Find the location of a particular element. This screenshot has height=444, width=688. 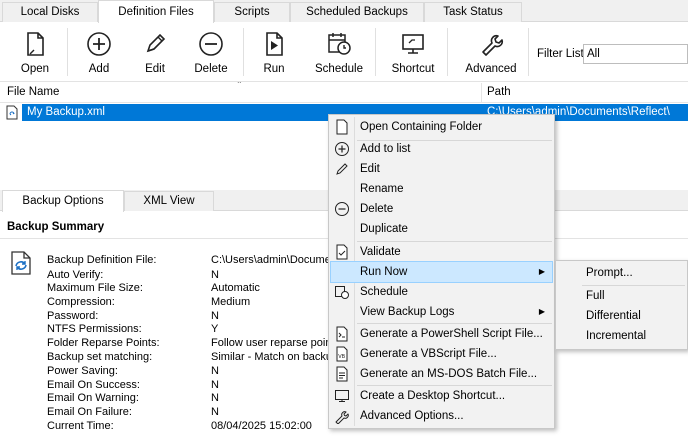

document-icon is located at coordinates (35, 44).